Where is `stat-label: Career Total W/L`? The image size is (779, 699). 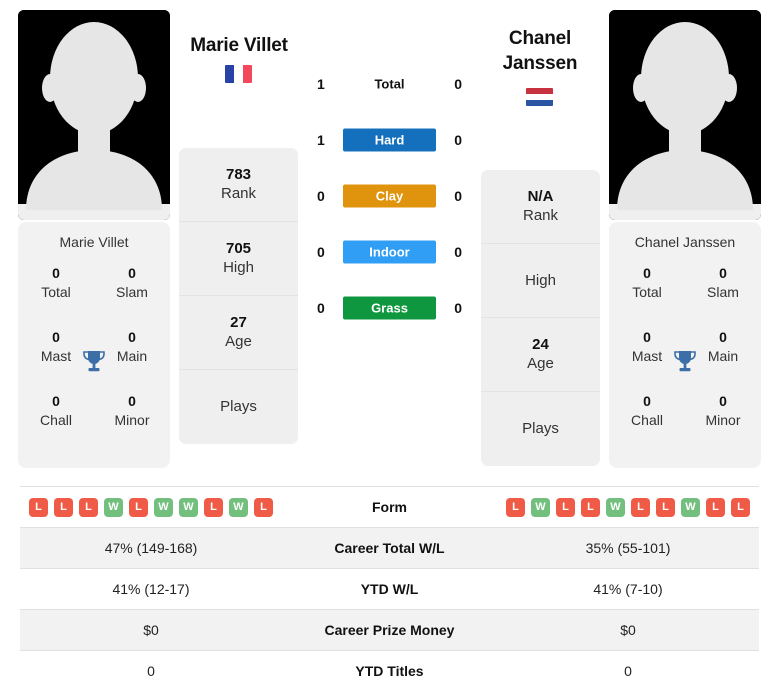
stat-label: Career Total W/L is located at coordinates (389, 548).